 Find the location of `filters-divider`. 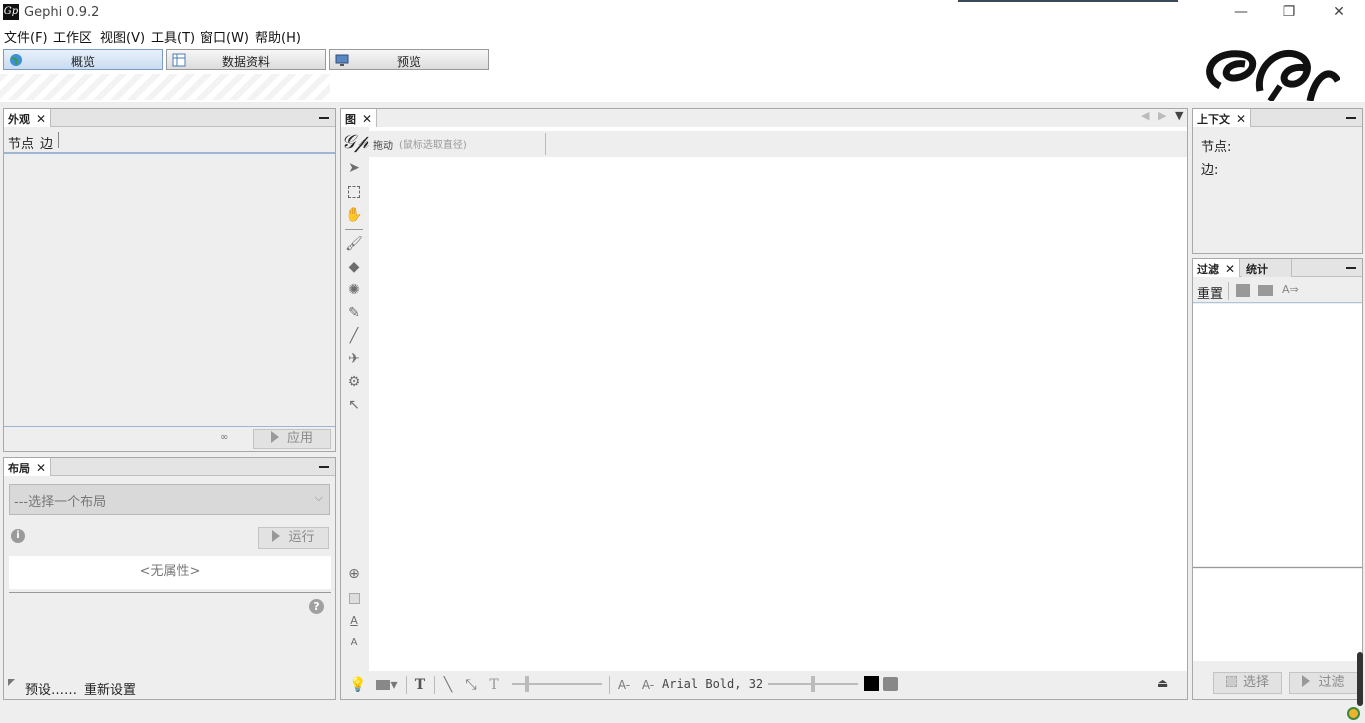

filters-divider is located at coordinates (1277, 567).